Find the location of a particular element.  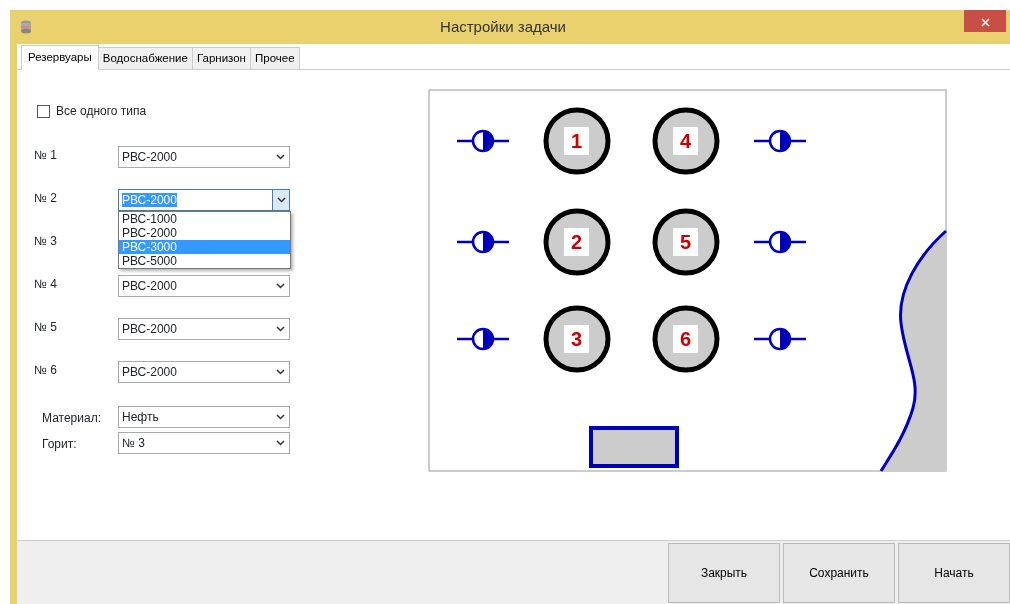

close-button is located at coordinates (985, 21).